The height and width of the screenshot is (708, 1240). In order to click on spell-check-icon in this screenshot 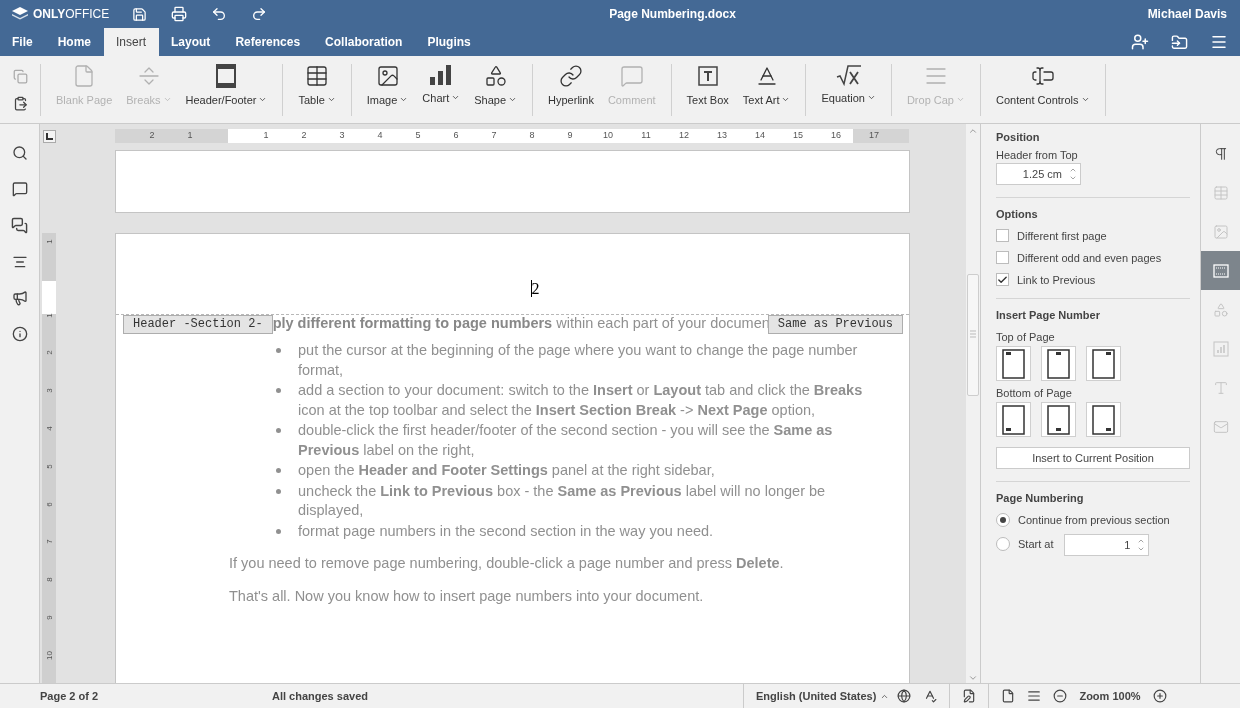, I will do `click(930, 696)`.